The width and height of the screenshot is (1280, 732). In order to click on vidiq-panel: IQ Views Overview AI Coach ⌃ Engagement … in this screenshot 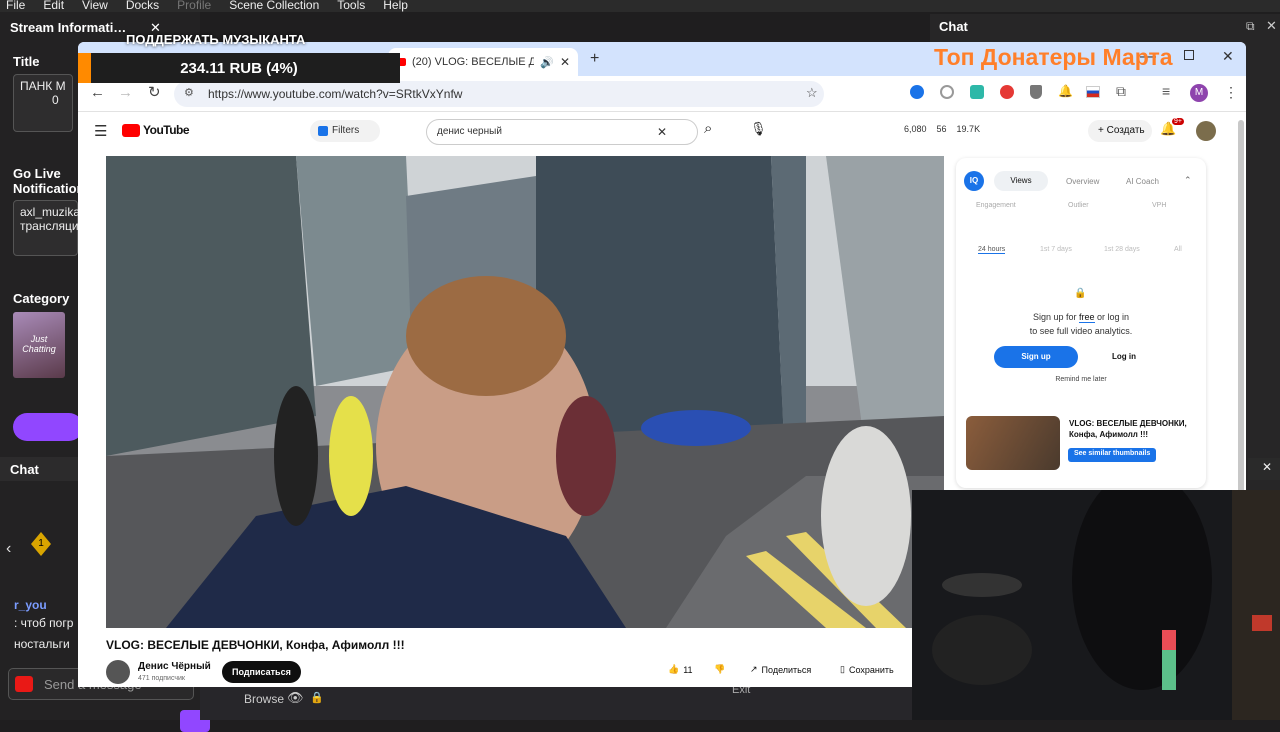, I will do `click(1081, 323)`.